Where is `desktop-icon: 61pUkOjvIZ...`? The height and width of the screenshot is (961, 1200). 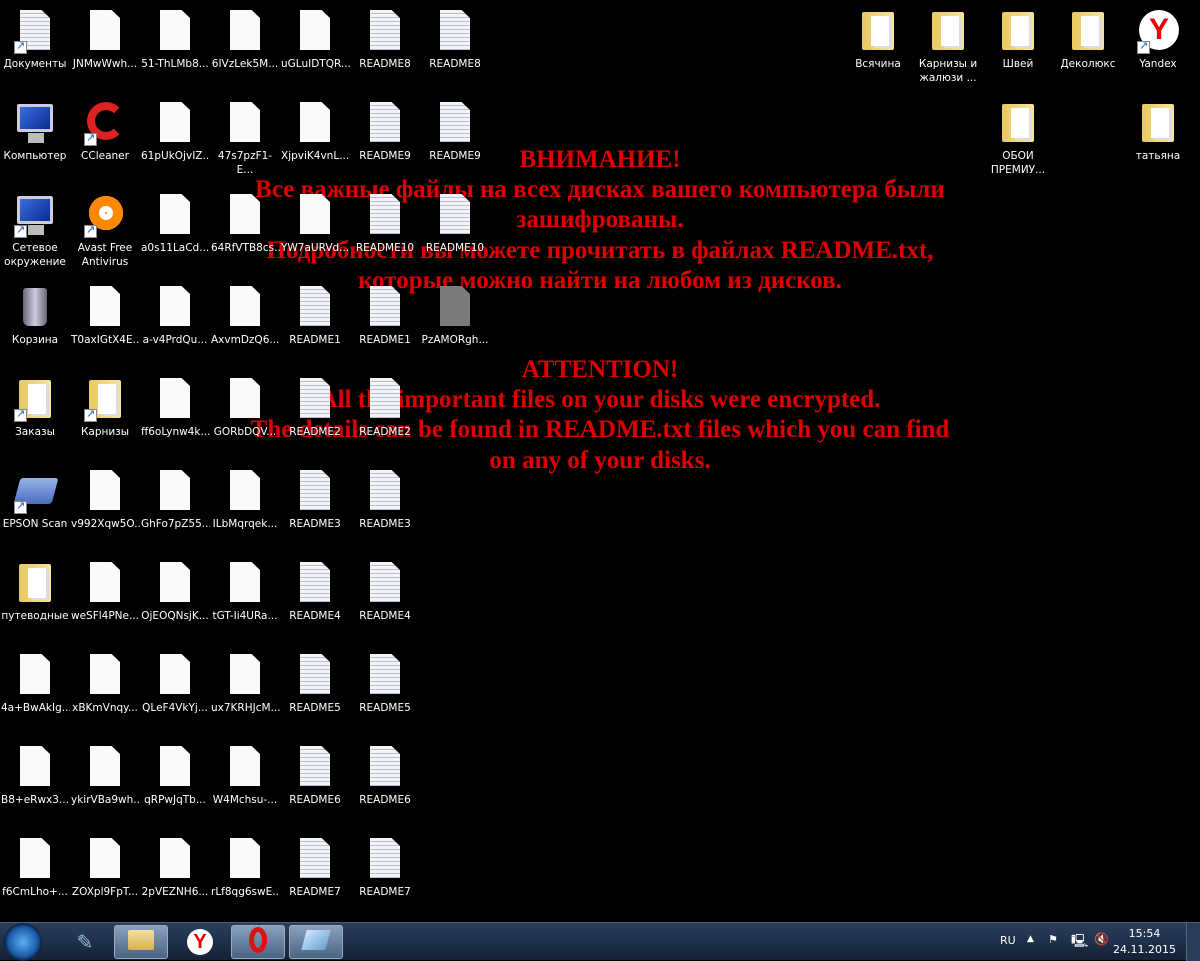
desktop-icon: 61pUkOjvIZ... is located at coordinates (175, 137).